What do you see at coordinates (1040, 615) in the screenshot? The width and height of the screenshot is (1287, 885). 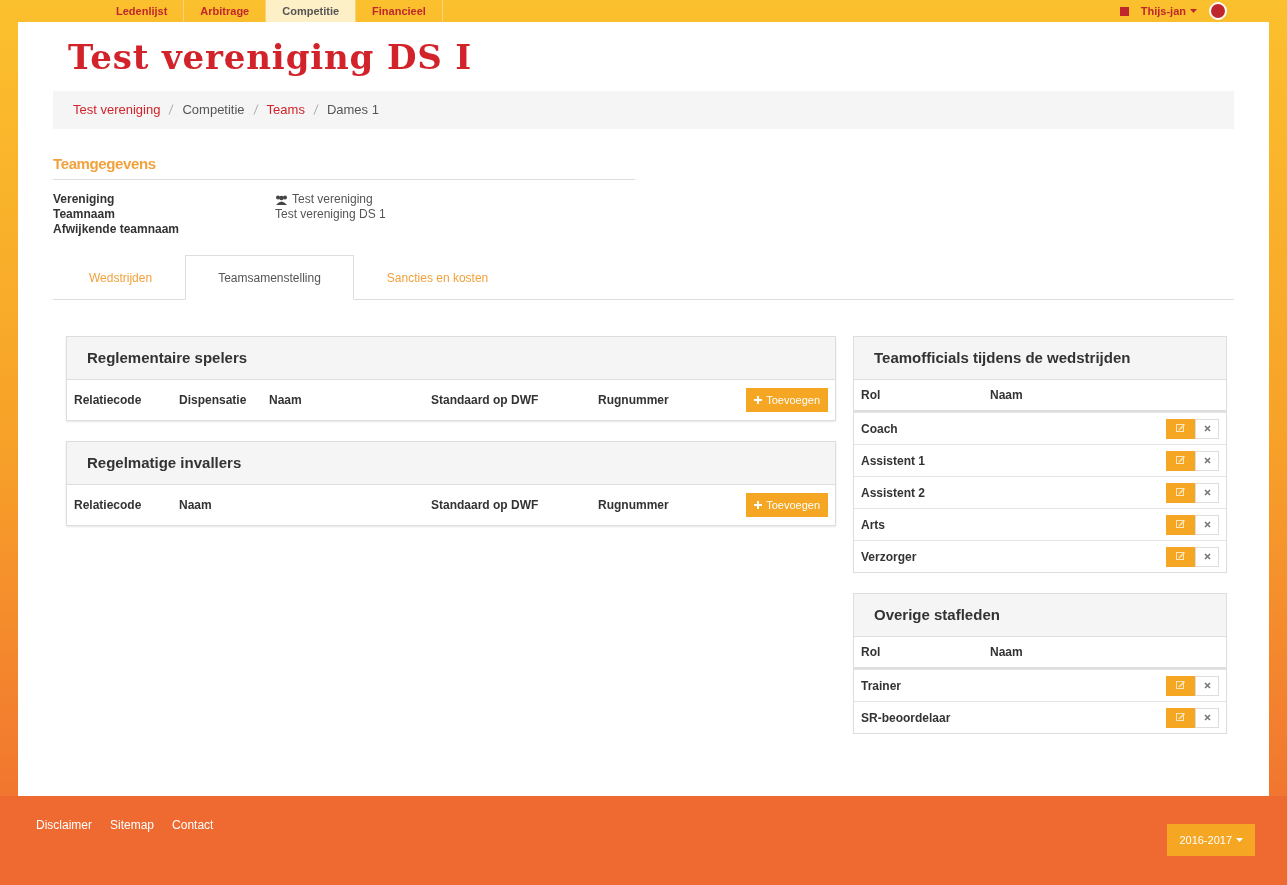 I see `panel-title: Overige stafleden` at bounding box center [1040, 615].